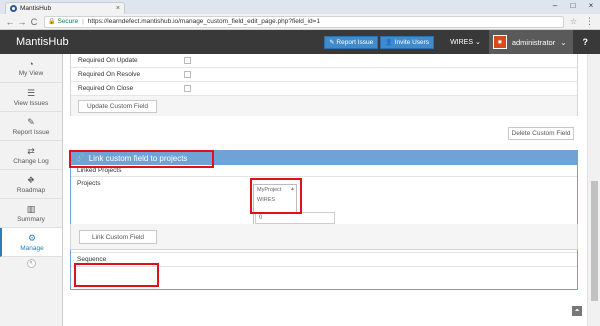 The height and width of the screenshot is (326, 600). I want to click on browser-tab: MantisHub ×, so click(65, 8).